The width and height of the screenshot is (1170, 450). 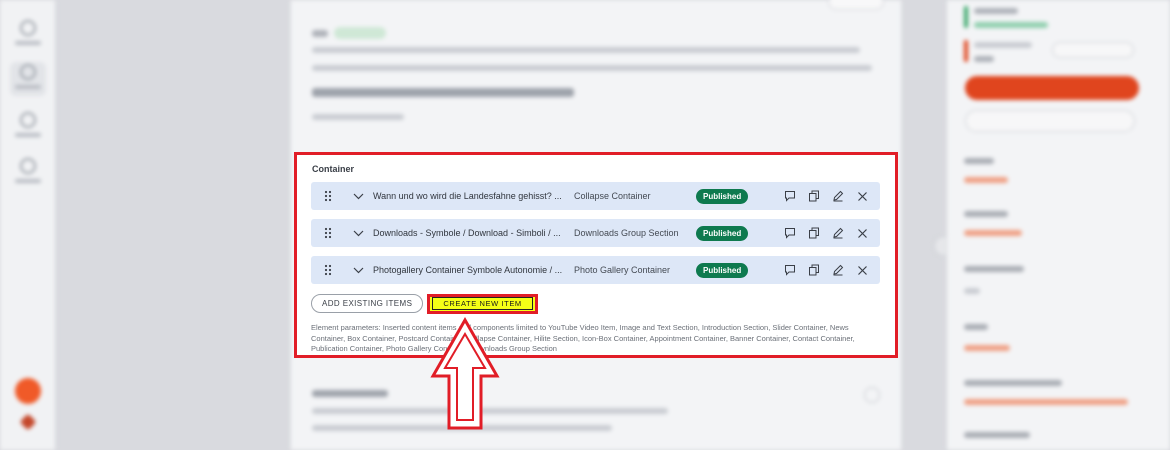 What do you see at coordinates (28, 225) in the screenshot?
I see `left-rail` at bounding box center [28, 225].